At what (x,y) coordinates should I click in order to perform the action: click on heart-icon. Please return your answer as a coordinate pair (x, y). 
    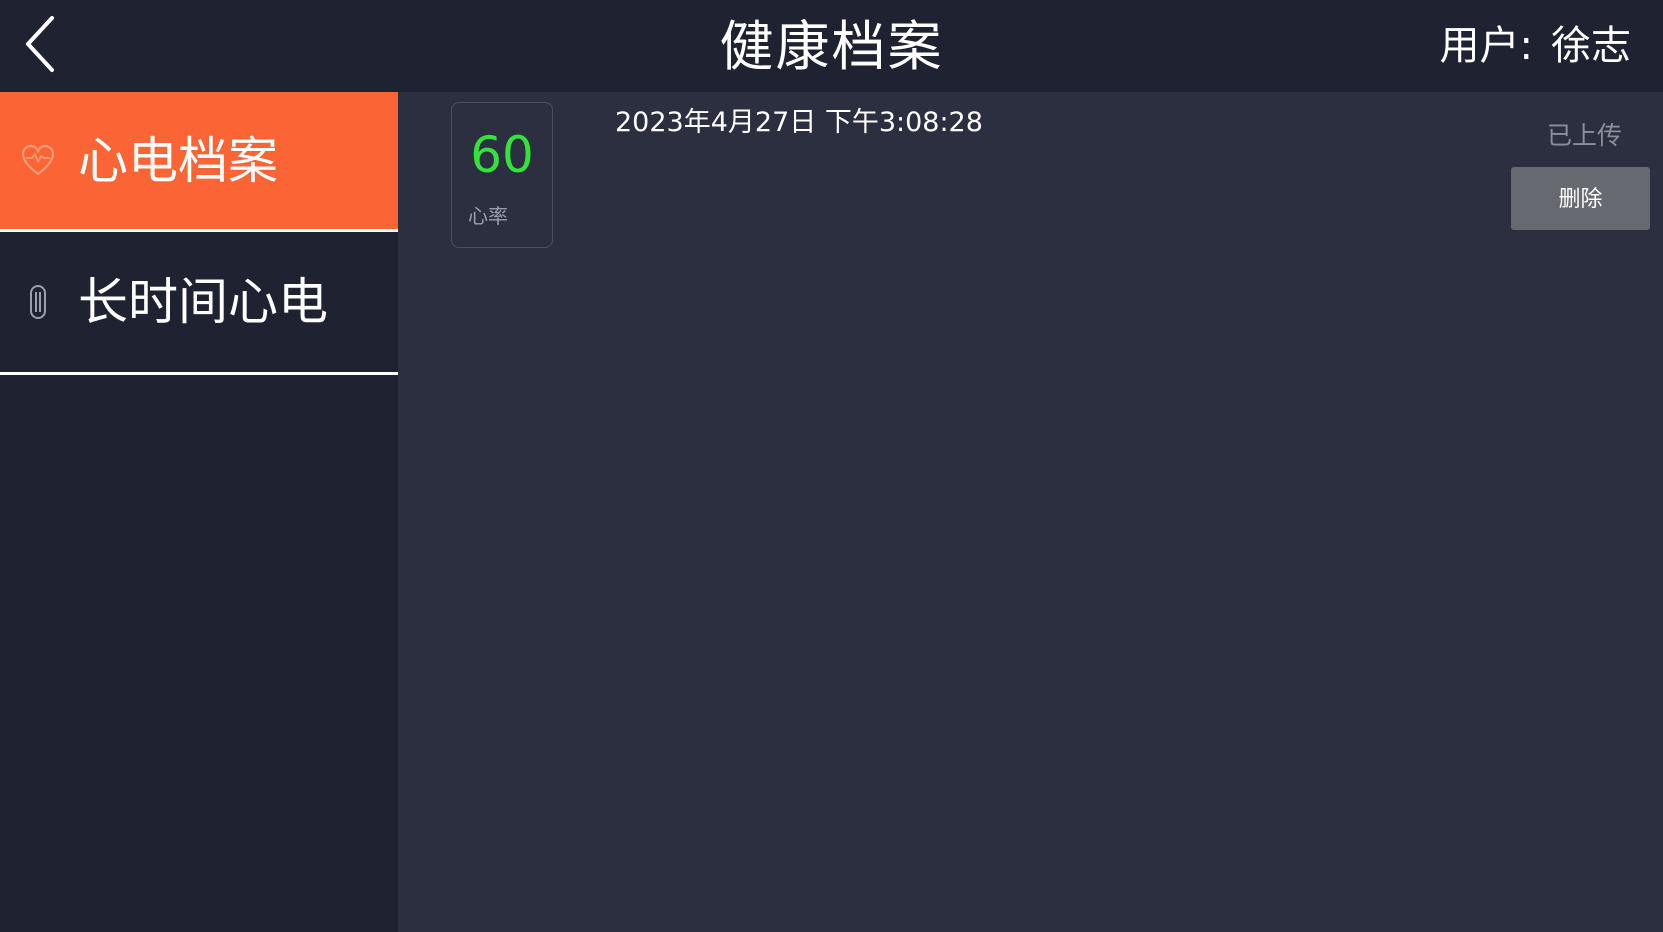
    Looking at the image, I should click on (38, 159).